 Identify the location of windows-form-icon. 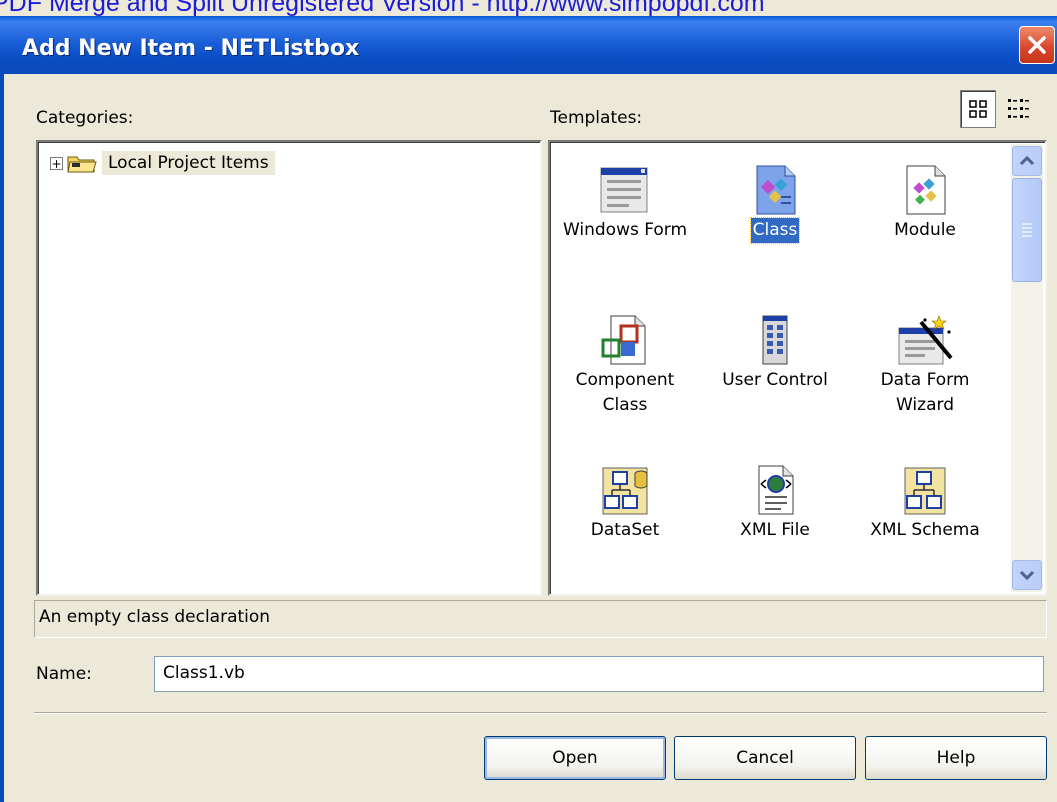
(624, 190).